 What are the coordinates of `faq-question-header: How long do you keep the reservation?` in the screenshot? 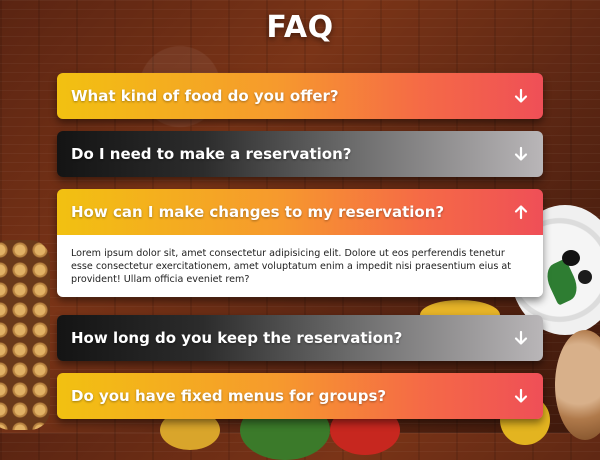 It's located at (300, 338).